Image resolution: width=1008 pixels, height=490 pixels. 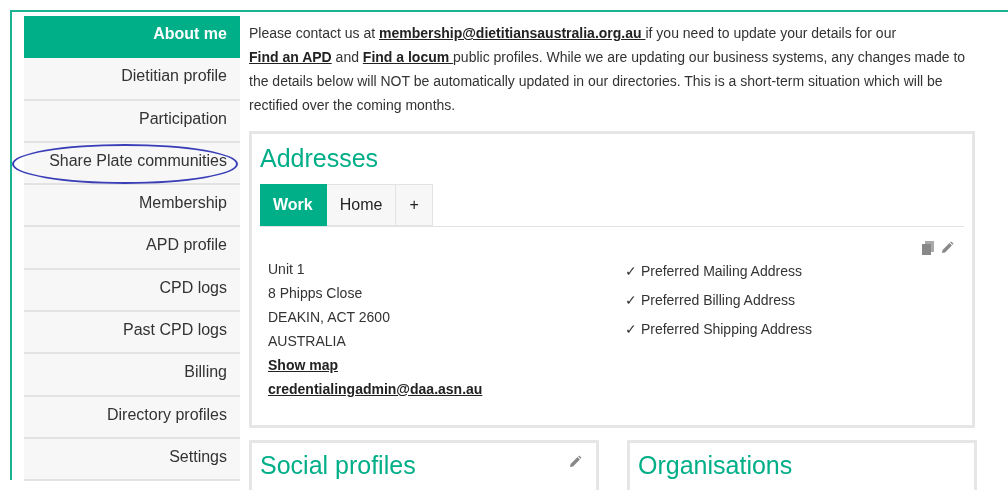 What do you see at coordinates (715, 465) in the screenshot?
I see `section-title: Organisations` at bounding box center [715, 465].